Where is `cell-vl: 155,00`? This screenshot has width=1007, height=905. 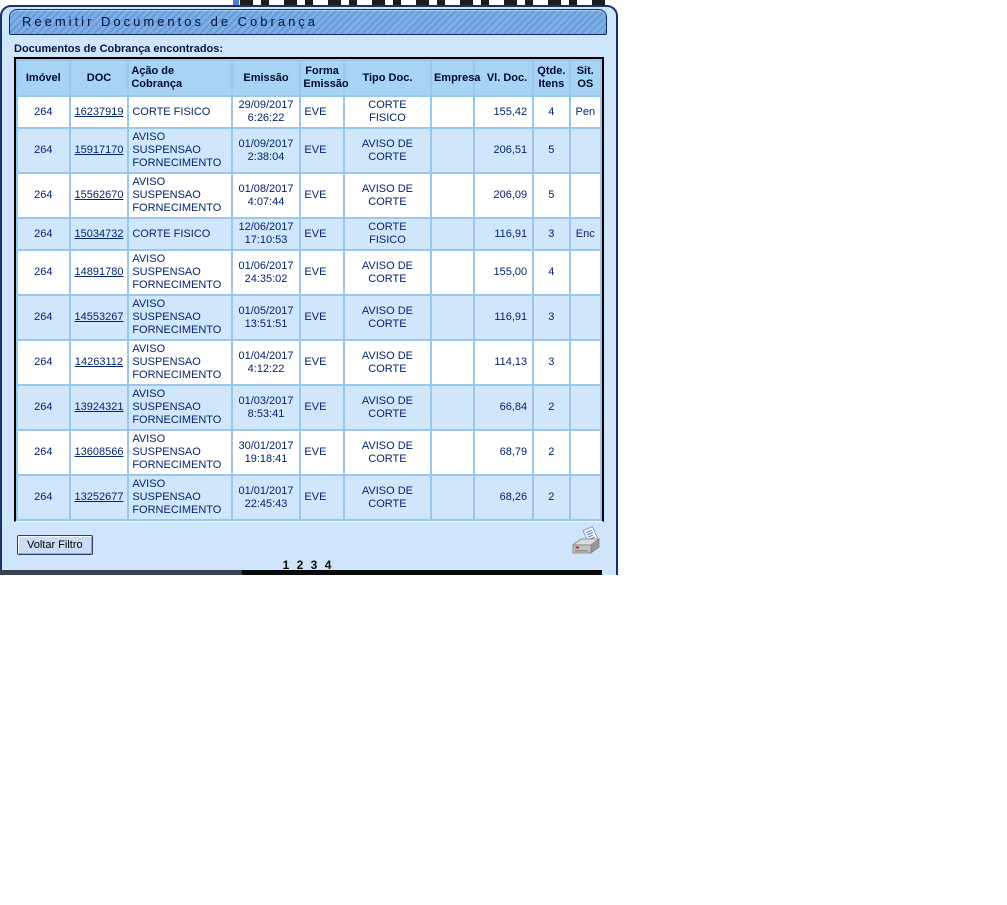
cell-vl: 155,00 is located at coordinates (504, 272).